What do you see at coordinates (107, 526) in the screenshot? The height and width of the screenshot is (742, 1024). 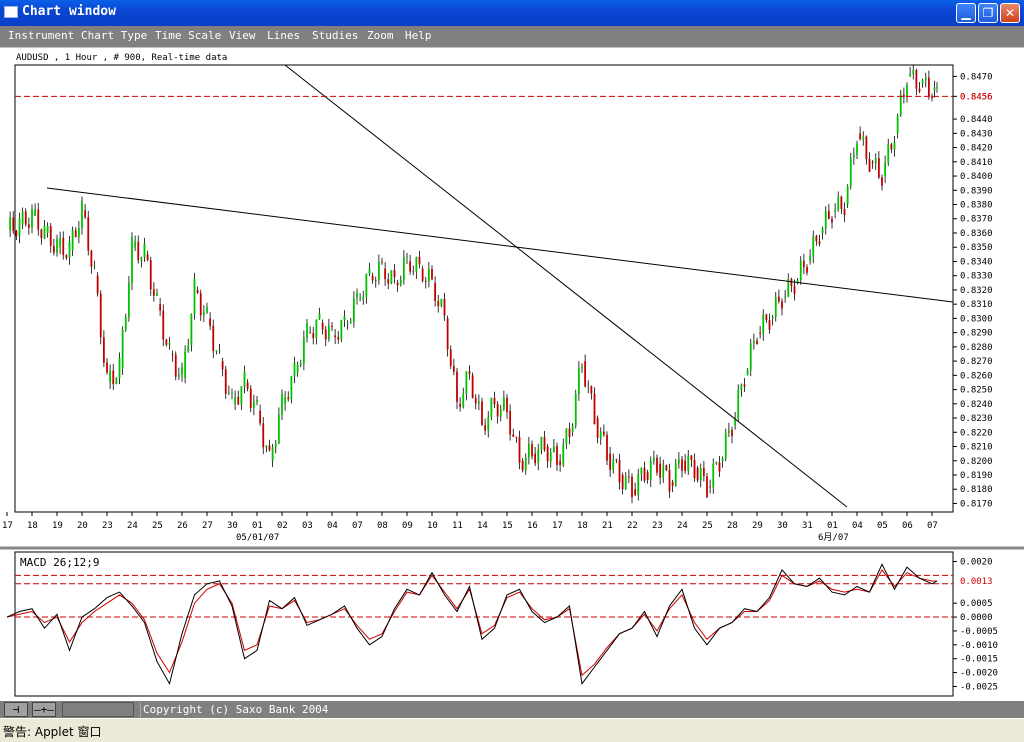 I see `date-tick-label: 23` at bounding box center [107, 526].